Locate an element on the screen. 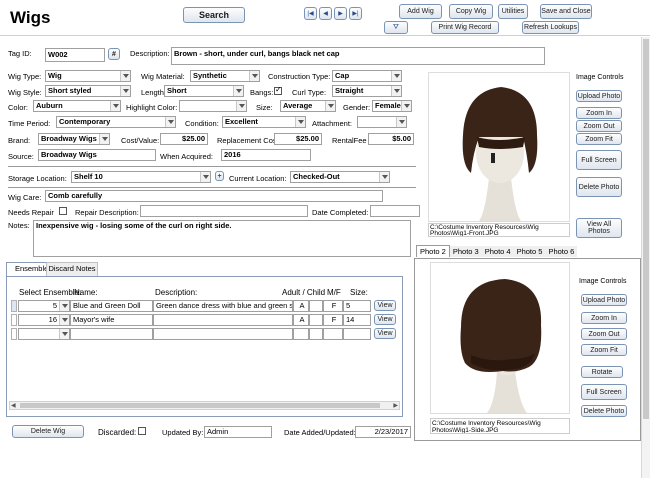 The width and height of the screenshot is (650, 478). current-location-dropdown: Checked-Out is located at coordinates (340, 177).